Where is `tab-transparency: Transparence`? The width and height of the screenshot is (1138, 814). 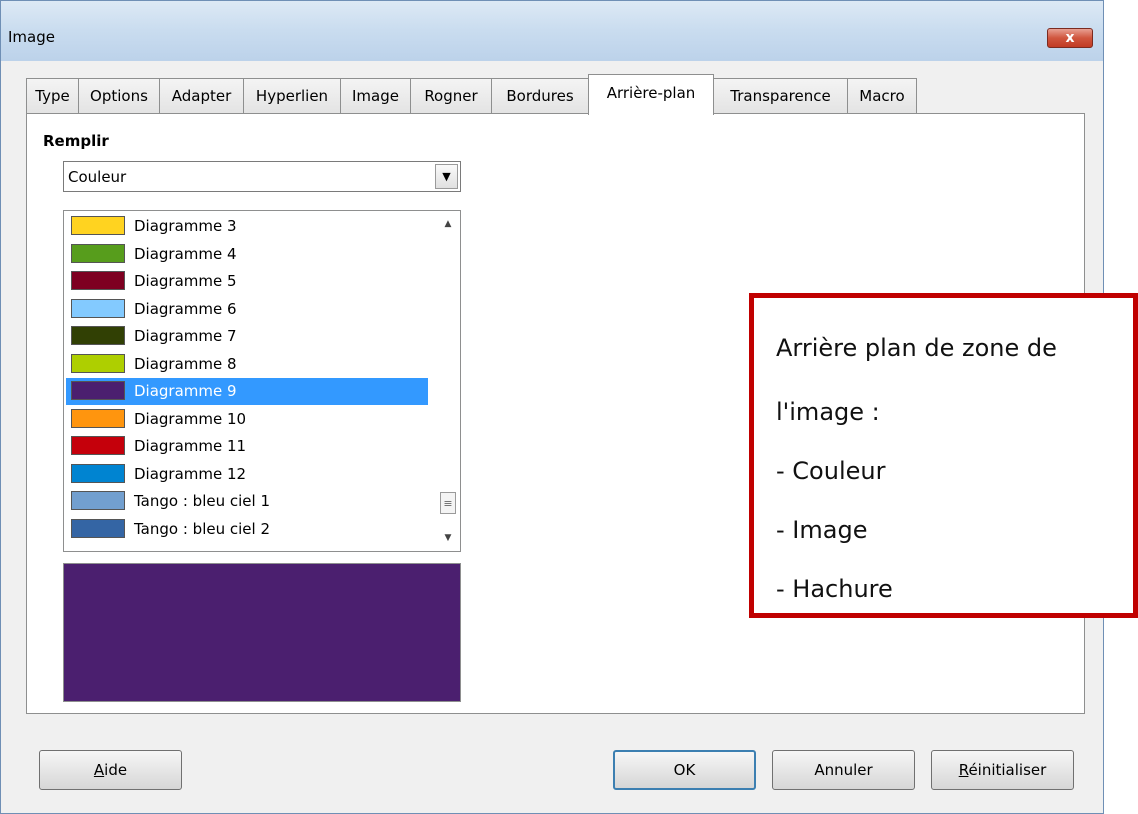 tab-transparency: Transparence is located at coordinates (780, 96).